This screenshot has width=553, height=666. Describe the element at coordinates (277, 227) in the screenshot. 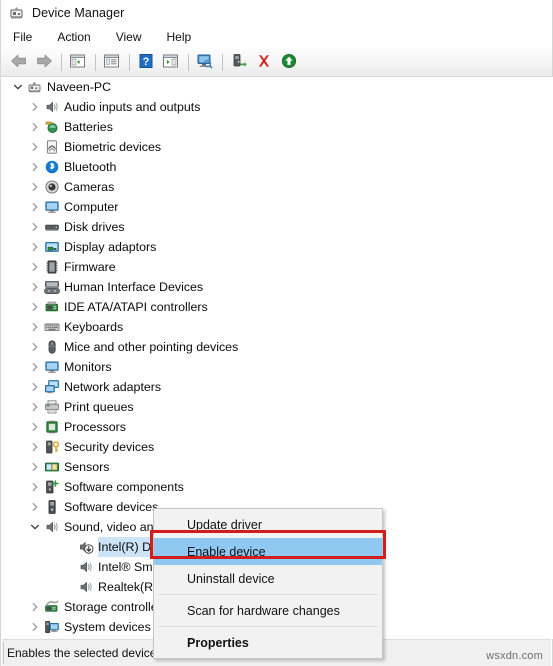

I see `tree-item-disk-drives: Disk drives` at that location.